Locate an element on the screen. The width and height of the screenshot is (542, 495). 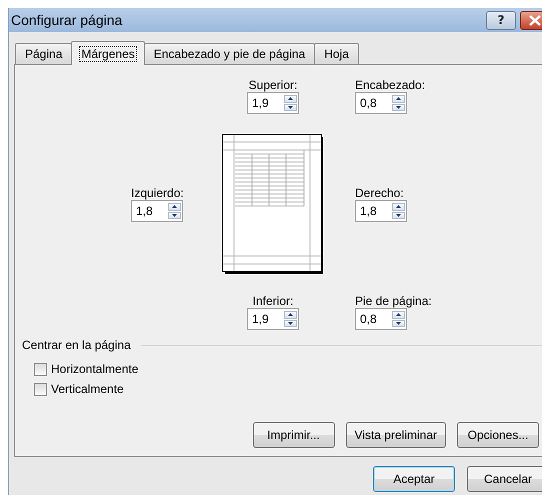
dialog-button: Cancelar is located at coordinates (504, 479).